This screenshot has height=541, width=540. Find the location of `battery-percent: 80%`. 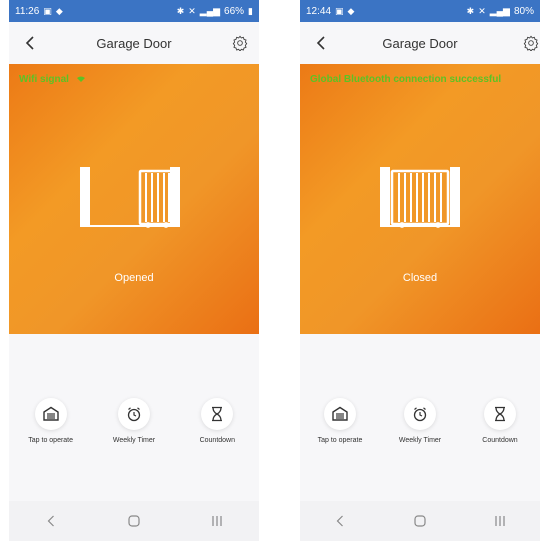

battery-percent: 80% is located at coordinates (523, 11).